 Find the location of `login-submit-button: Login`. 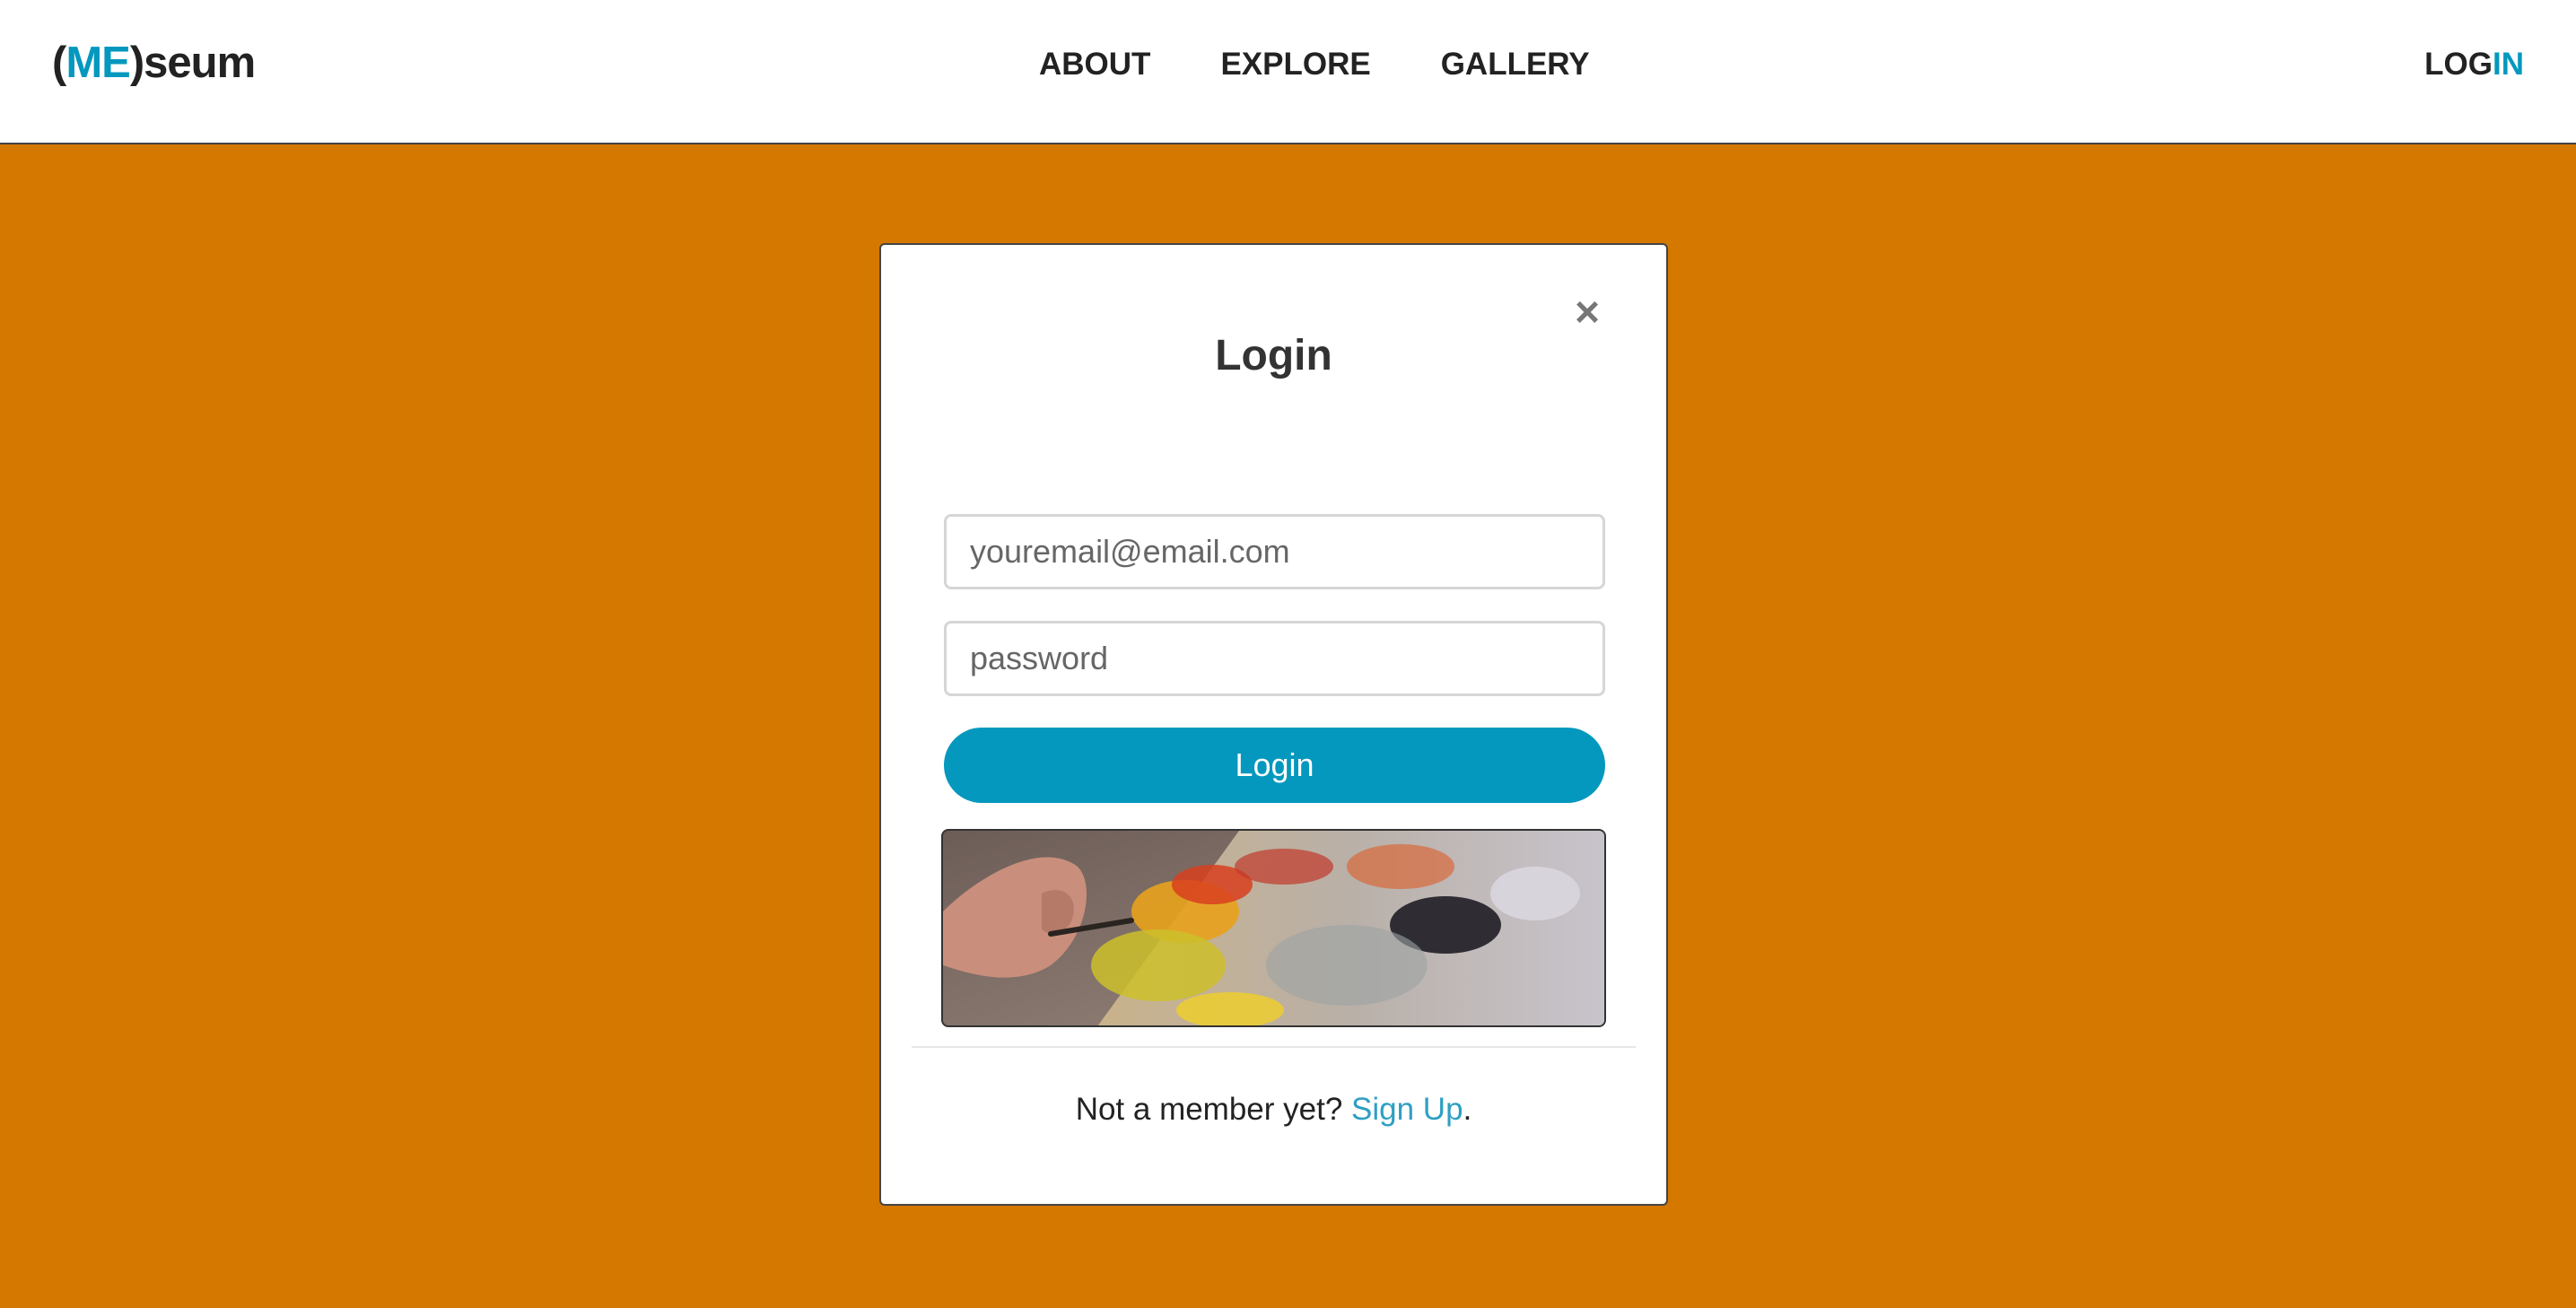

login-submit-button: Login is located at coordinates (1275, 765).